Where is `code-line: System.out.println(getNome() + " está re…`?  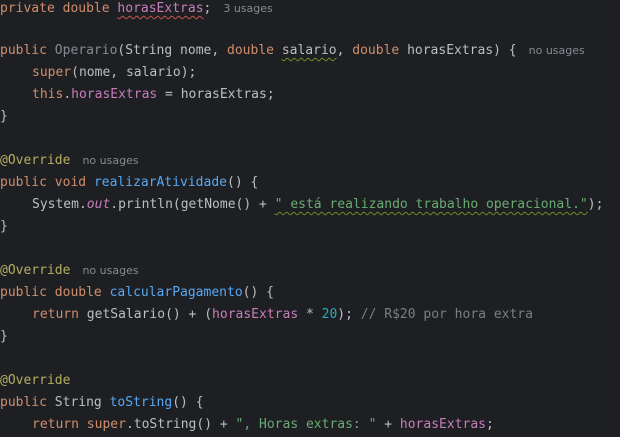
code-line: System.out.println(getNome() + " está re… is located at coordinates (318, 204).